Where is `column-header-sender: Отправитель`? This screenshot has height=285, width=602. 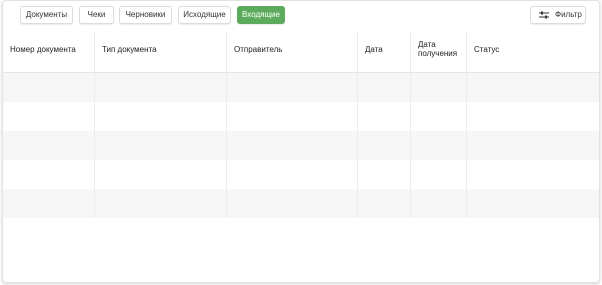
column-header-sender: Отправитель is located at coordinates (292, 52).